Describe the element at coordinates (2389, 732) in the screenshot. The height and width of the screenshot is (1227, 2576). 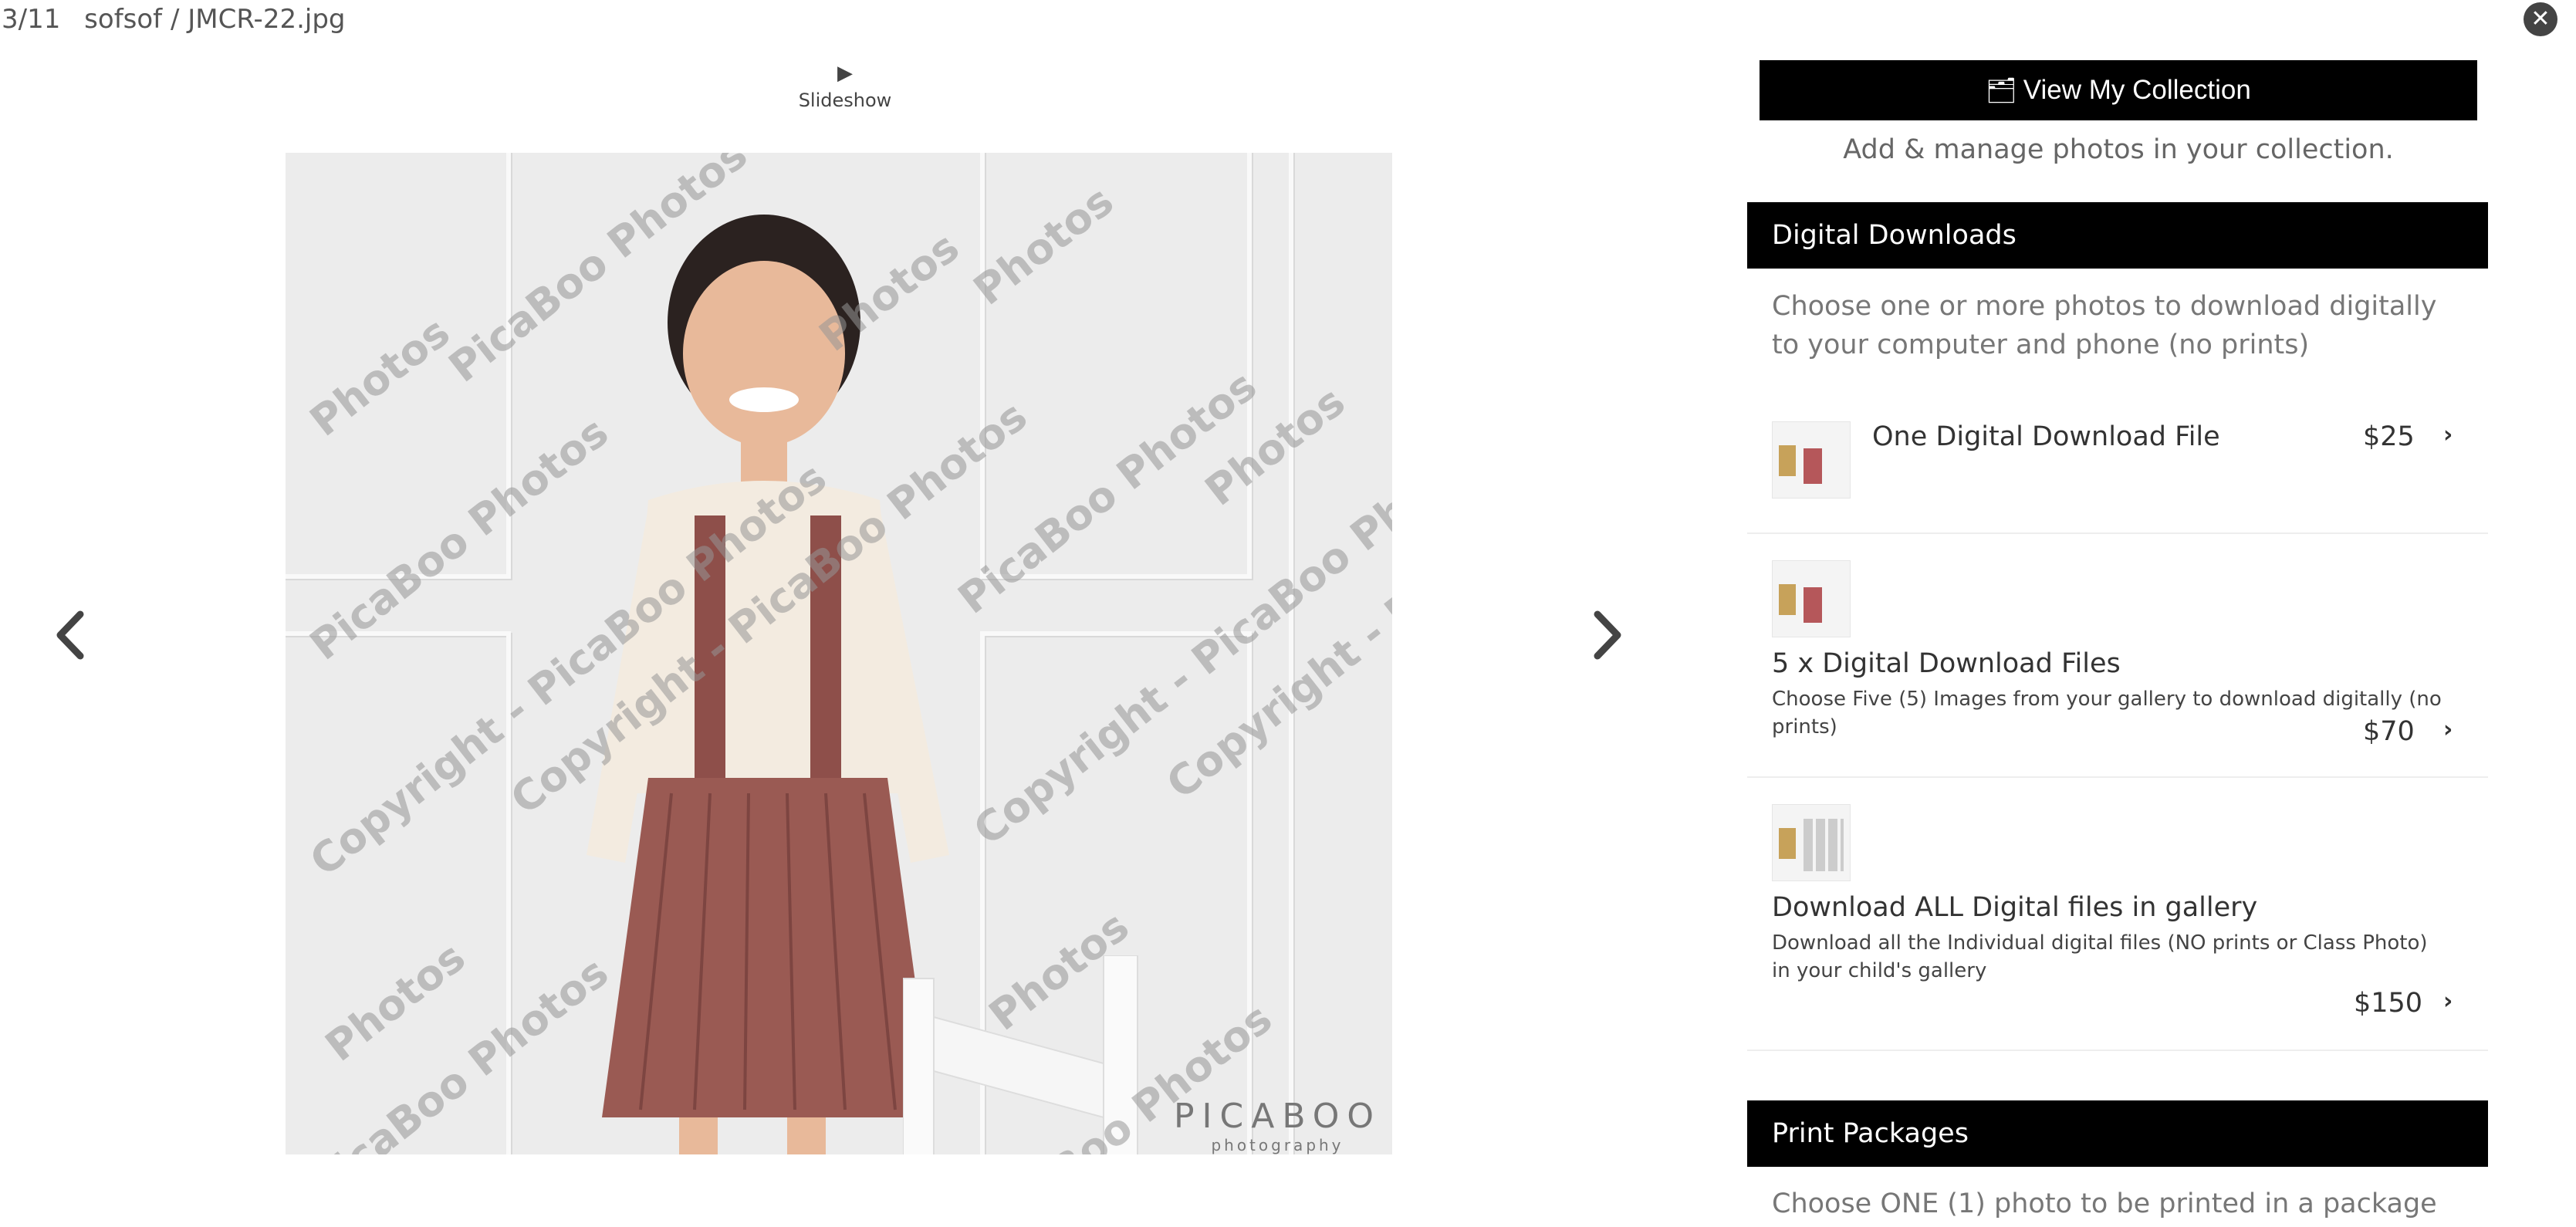
I see `product-price: $70` at that location.